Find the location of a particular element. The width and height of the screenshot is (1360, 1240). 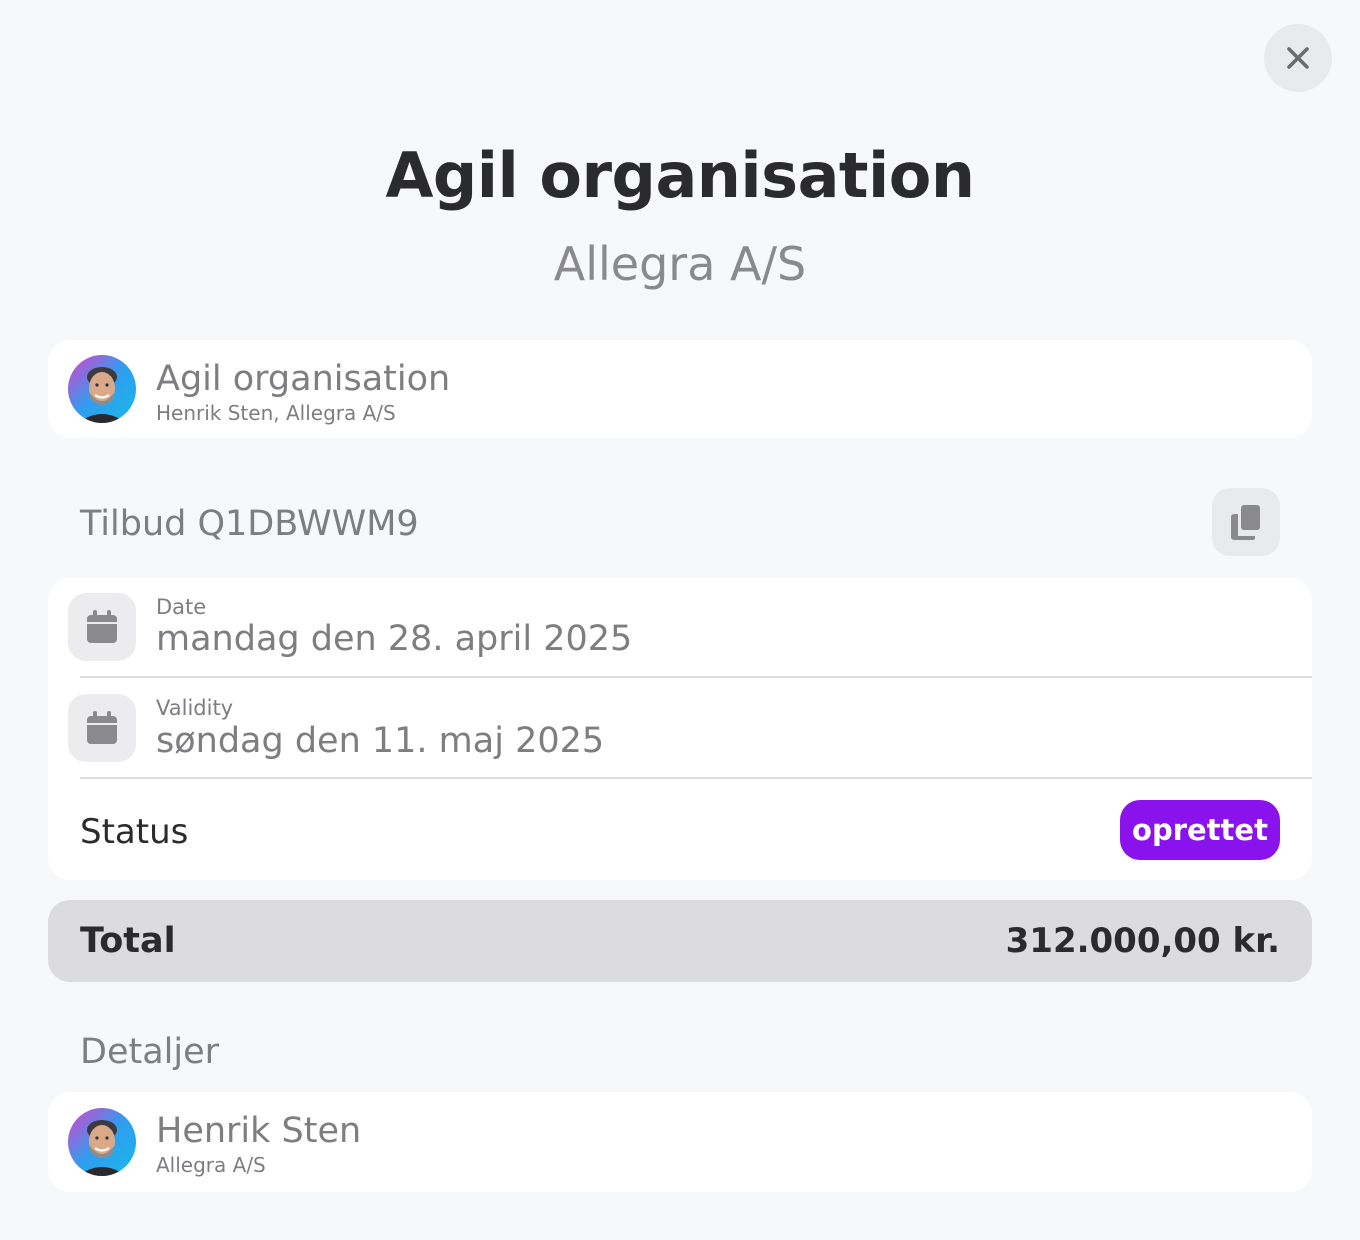

summary-subtitle: Henrik Sten, Allegra A/S is located at coordinates (276, 413).